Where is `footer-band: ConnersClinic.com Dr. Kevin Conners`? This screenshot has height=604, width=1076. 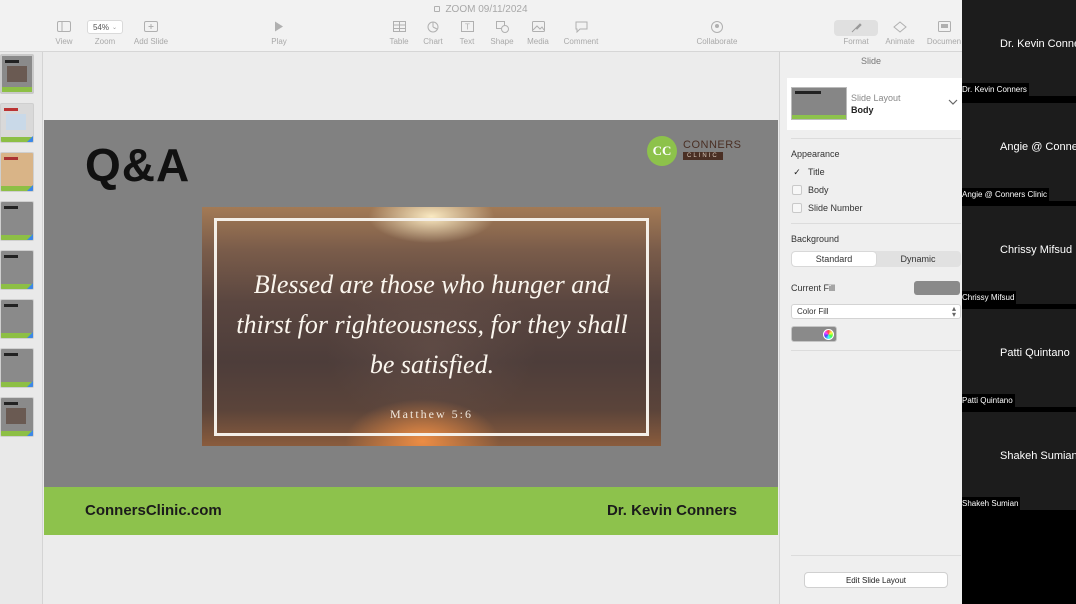
footer-band: ConnersClinic.com Dr. Kevin Conners is located at coordinates (411, 511).